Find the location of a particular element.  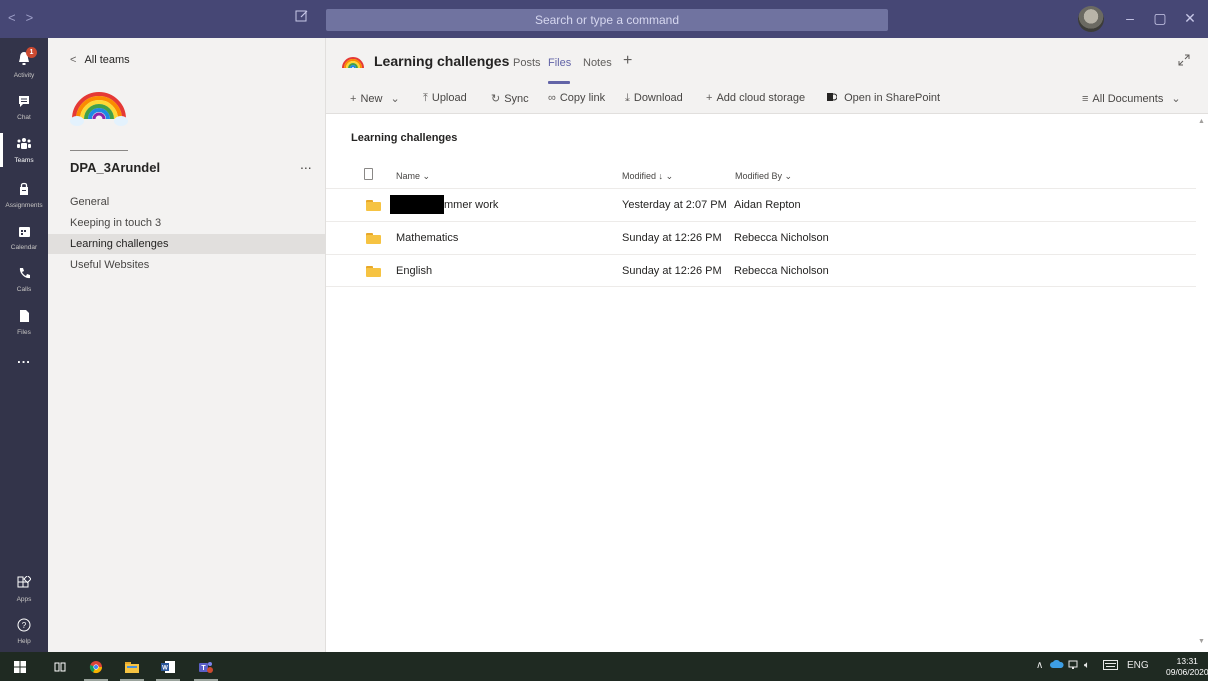

tab-notes: Notes is located at coordinates (597, 63).